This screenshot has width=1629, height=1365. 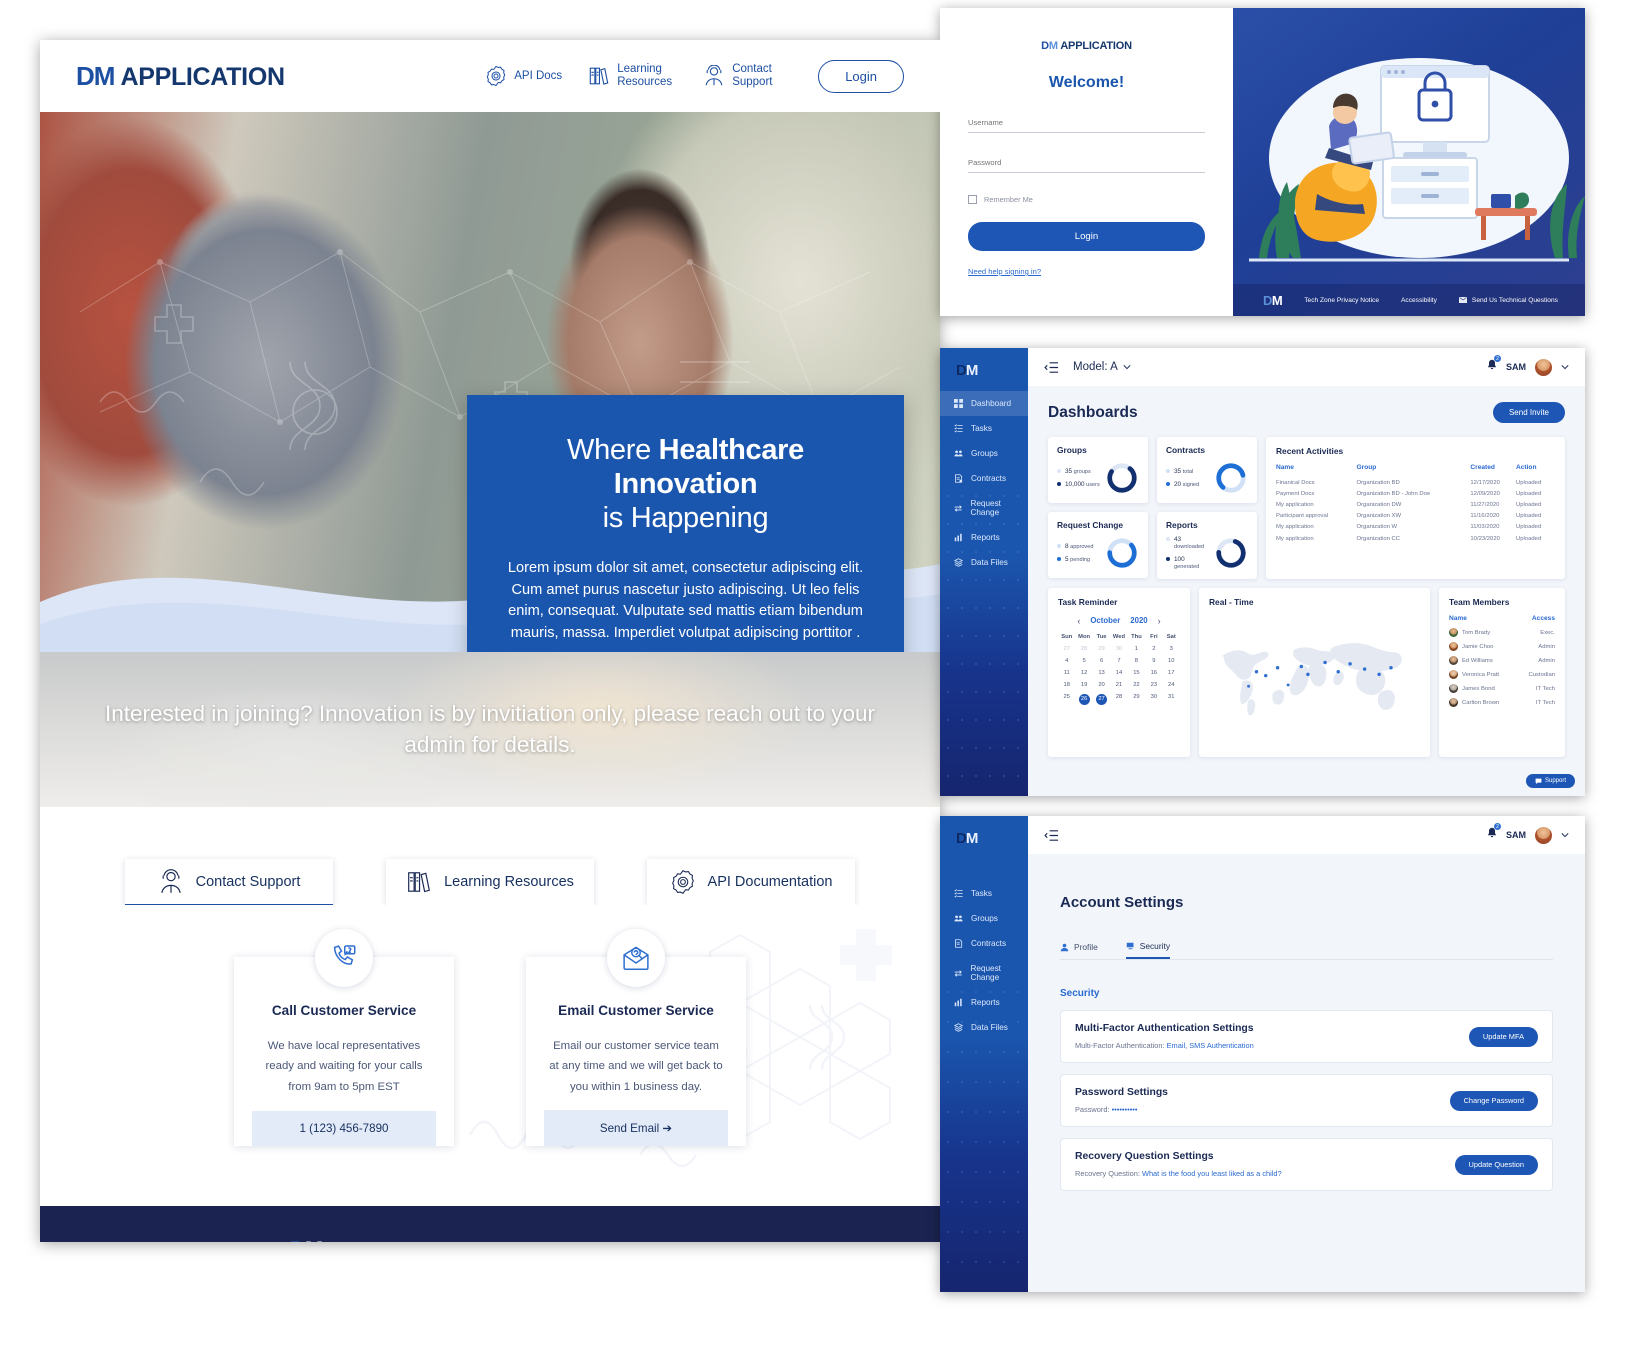 What do you see at coordinates (1159, 621) in the screenshot?
I see `chevron-right-icon: ›` at bounding box center [1159, 621].